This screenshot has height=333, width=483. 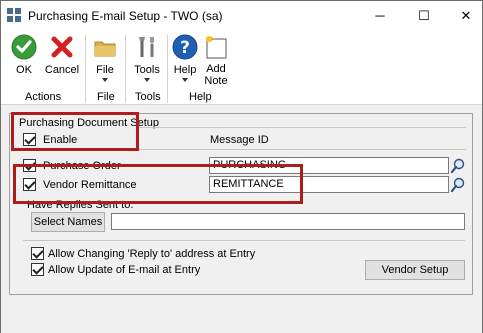 What do you see at coordinates (105, 70) in the screenshot?
I see `file-label: File` at bounding box center [105, 70].